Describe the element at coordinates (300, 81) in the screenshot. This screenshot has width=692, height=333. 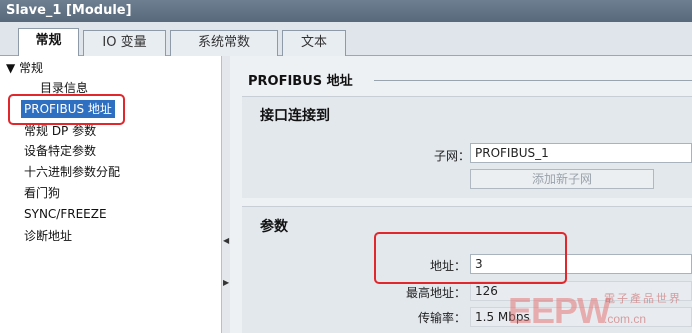
I see `section-title: PROFIBUS 地址` at that location.